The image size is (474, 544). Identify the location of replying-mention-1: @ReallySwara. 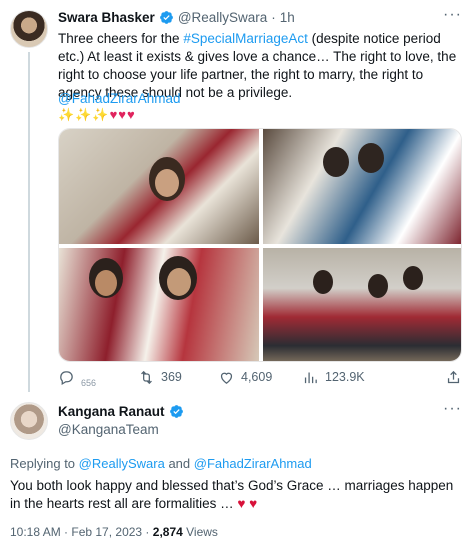
(122, 463).